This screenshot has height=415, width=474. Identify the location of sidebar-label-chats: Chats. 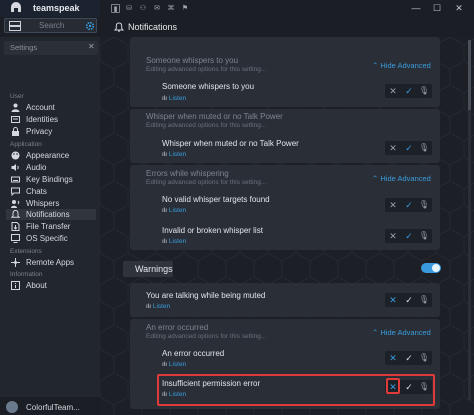
(36, 191).